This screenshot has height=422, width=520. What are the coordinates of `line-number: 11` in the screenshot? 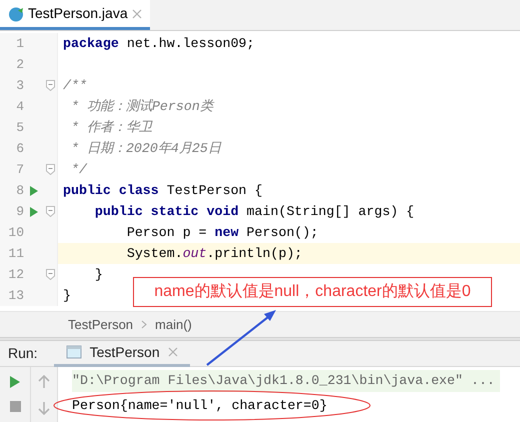 It's located at (15, 253).